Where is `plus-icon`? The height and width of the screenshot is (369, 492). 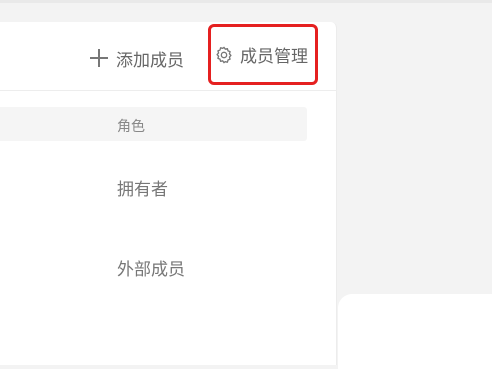
plus-icon is located at coordinates (99, 58).